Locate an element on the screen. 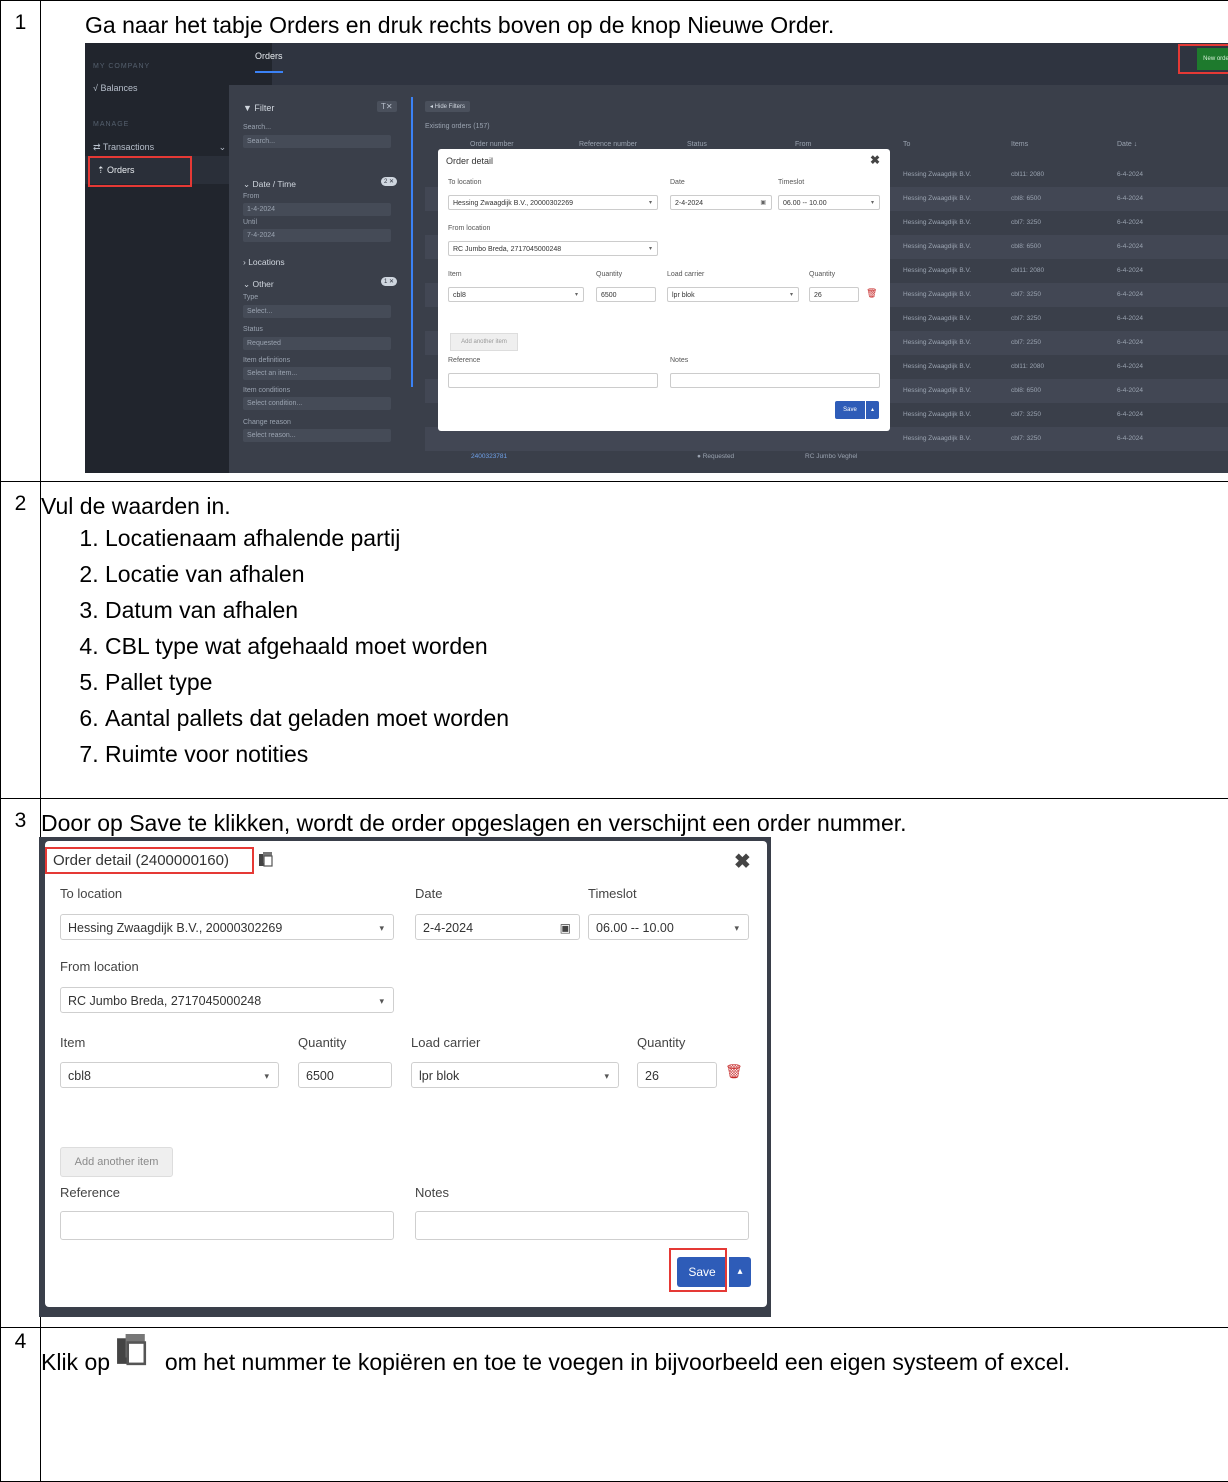  items-cell: cbl8: 6500 is located at coordinates (1026, 246).